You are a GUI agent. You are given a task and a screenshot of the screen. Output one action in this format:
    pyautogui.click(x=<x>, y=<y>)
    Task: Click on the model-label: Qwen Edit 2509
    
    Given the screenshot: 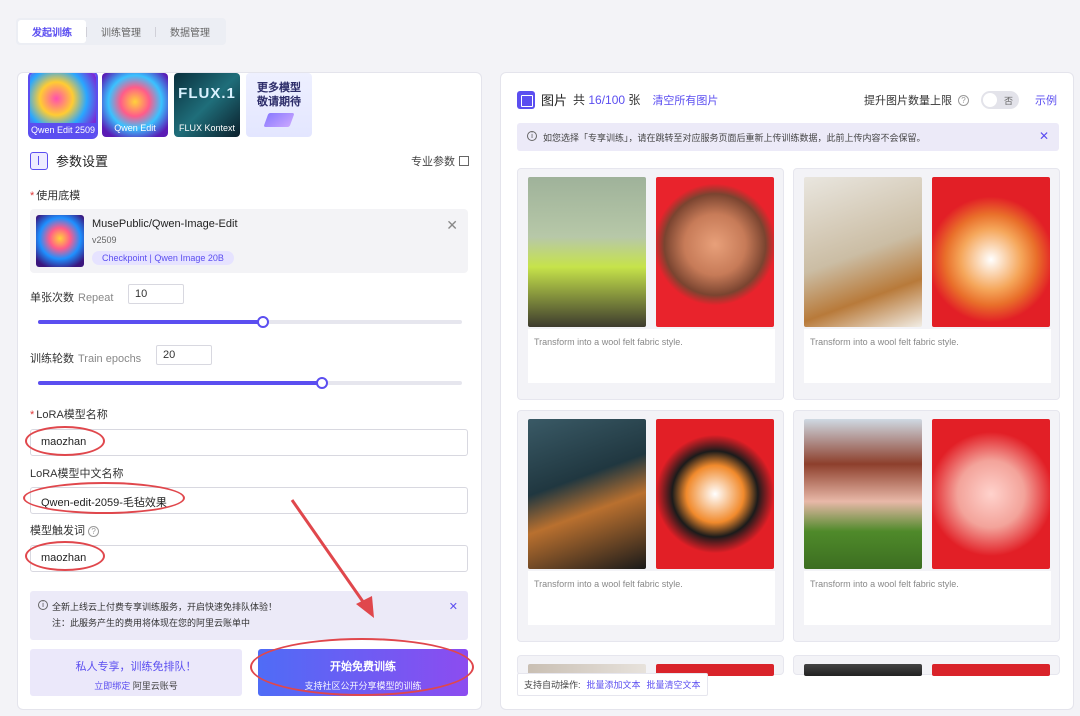 What is the action you would take?
    pyautogui.click(x=63, y=130)
    